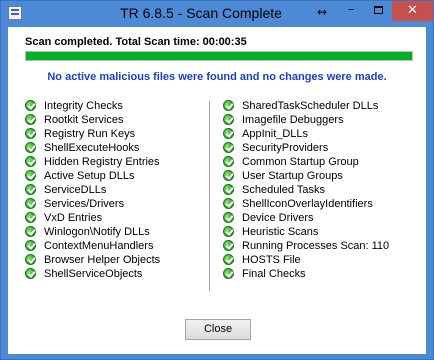 This screenshot has width=434, height=360. I want to click on check-label: Hidden Registry Entries, so click(102, 162).